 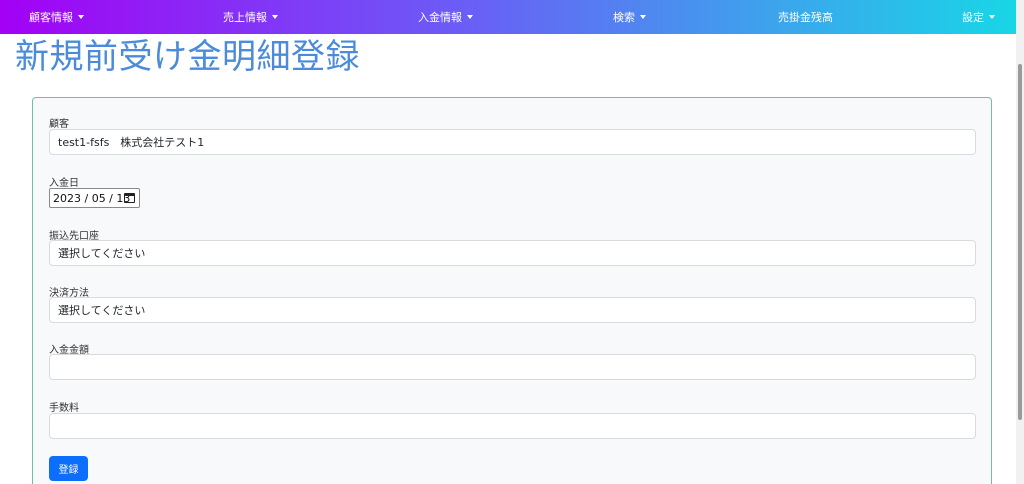 I want to click on payment-method-value: 選択してください, so click(x=102, y=310).